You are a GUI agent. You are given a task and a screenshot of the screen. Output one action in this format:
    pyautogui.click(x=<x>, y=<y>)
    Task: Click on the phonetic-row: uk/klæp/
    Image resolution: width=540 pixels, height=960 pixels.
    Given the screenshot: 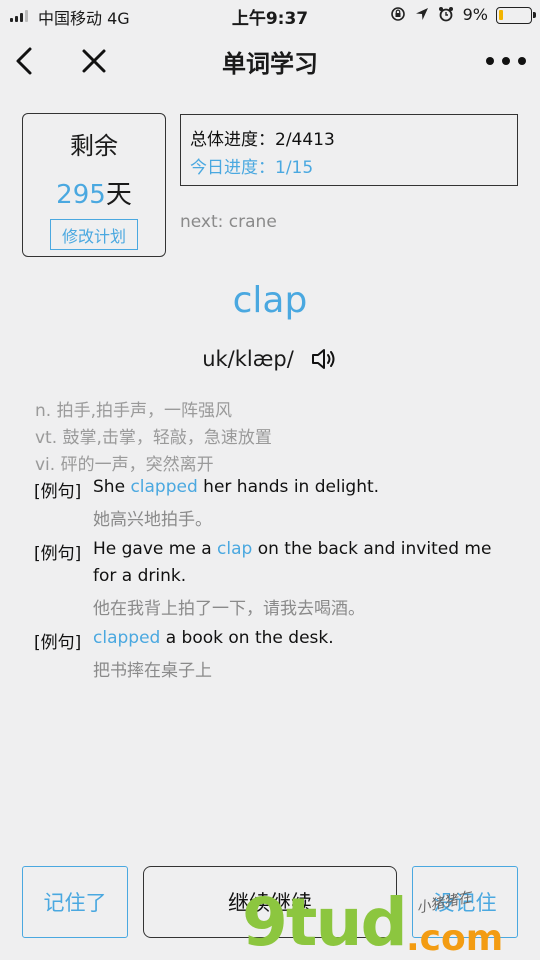 What is the action you would take?
    pyautogui.click(x=270, y=359)
    